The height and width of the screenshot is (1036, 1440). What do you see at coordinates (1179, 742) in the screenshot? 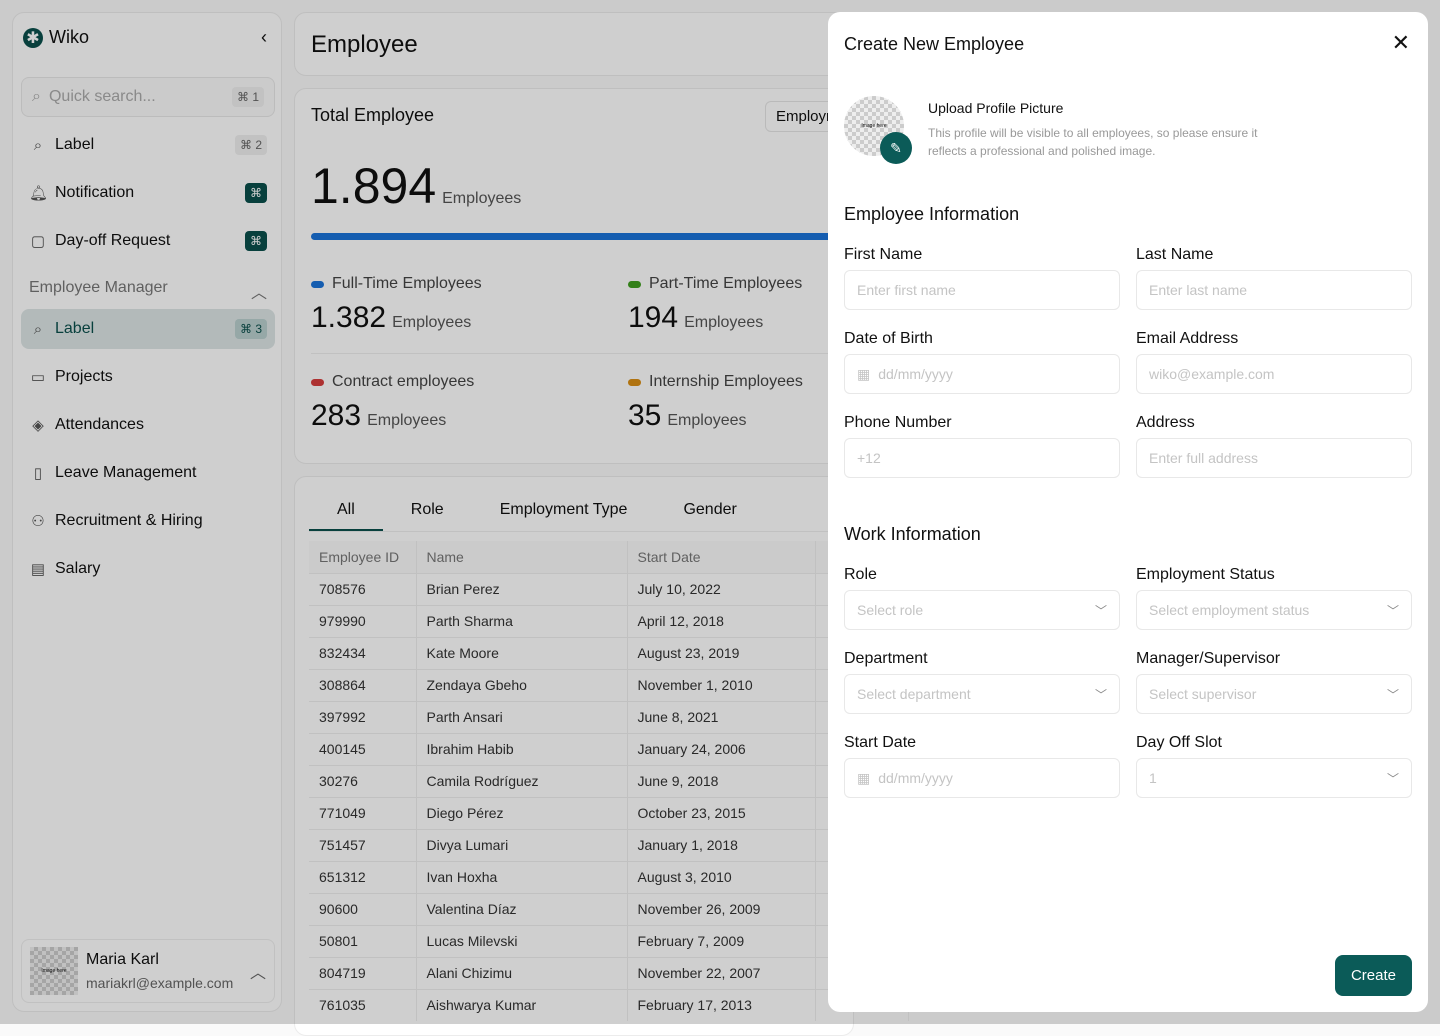
I see `field-label: Day Off Slot` at bounding box center [1179, 742].